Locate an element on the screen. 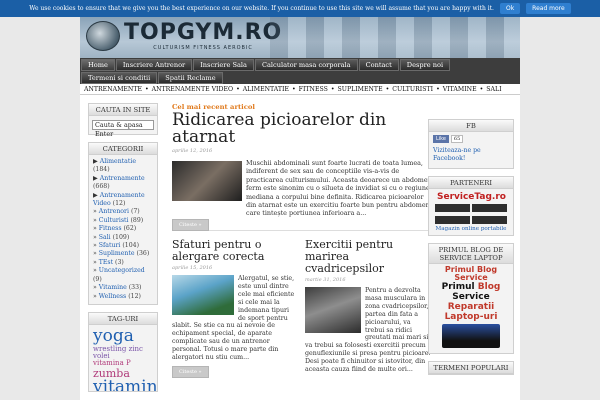 The image size is (600, 400). facebook-widget-title: FB is located at coordinates (471, 126).